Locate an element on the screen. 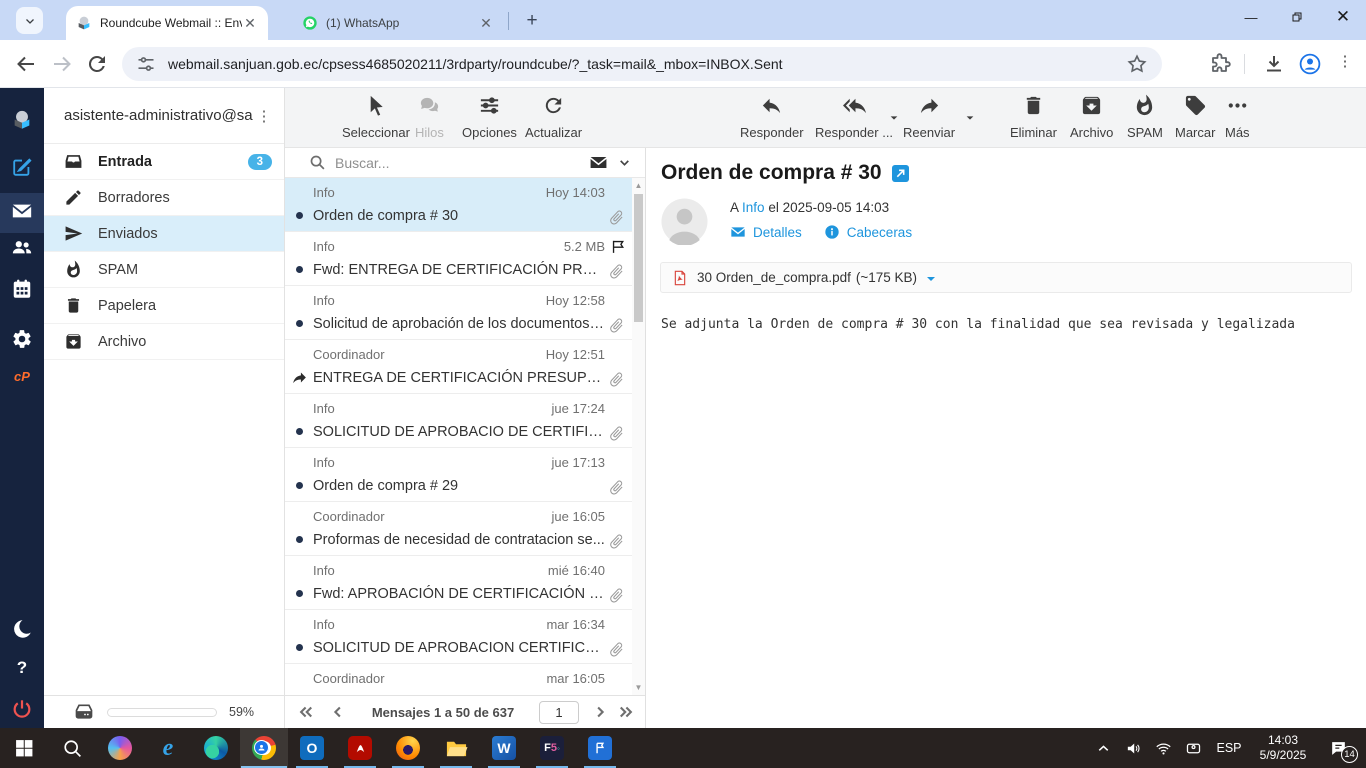 The height and width of the screenshot is (768, 1366). action-eliminar: Eliminar is located at coordinates (1033, 117).